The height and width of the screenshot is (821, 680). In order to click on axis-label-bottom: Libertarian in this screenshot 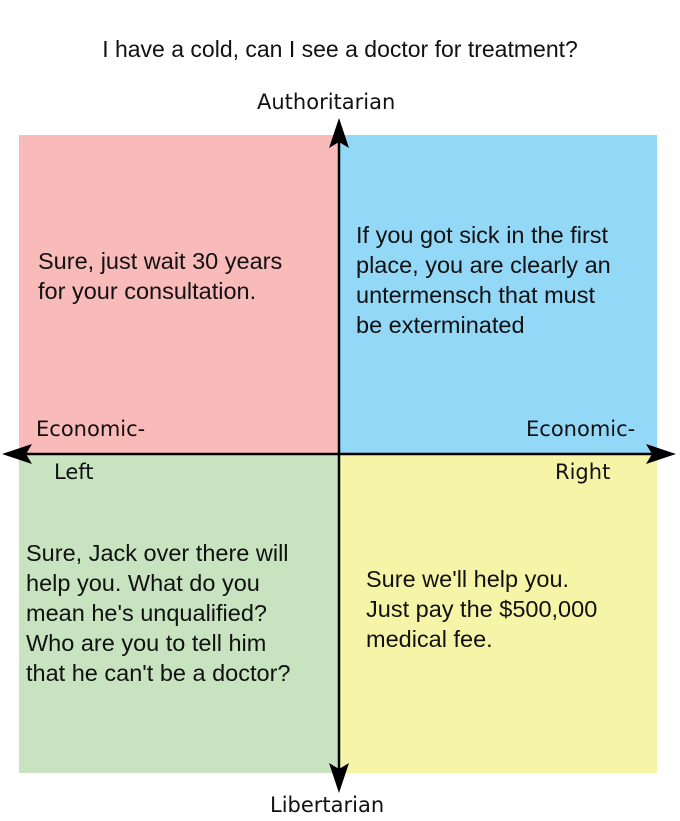, I will do `click(327, 805)`.